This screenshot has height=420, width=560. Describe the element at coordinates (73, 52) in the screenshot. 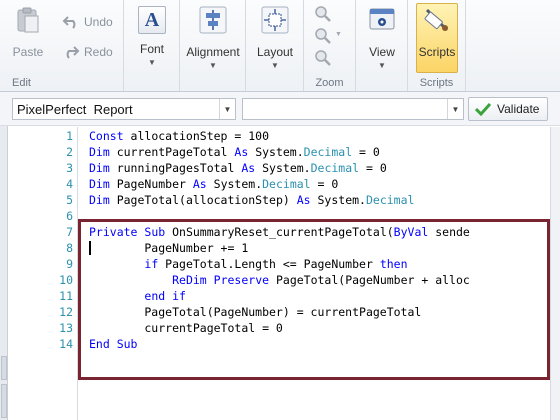

I see `redo-icon` at that location.